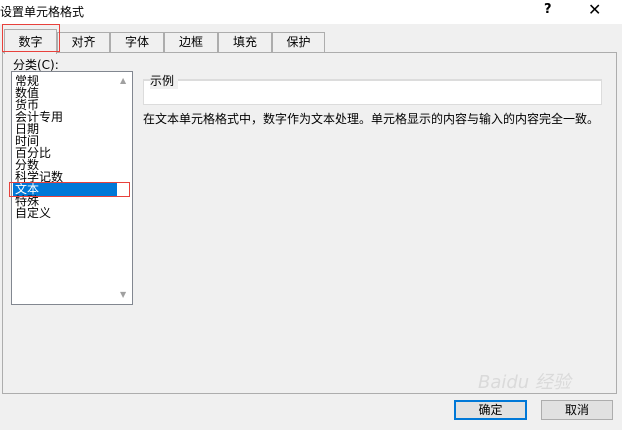  Describe the element at coordinates (372, 92) in the screenshot. I see `sample-preview` at that location.